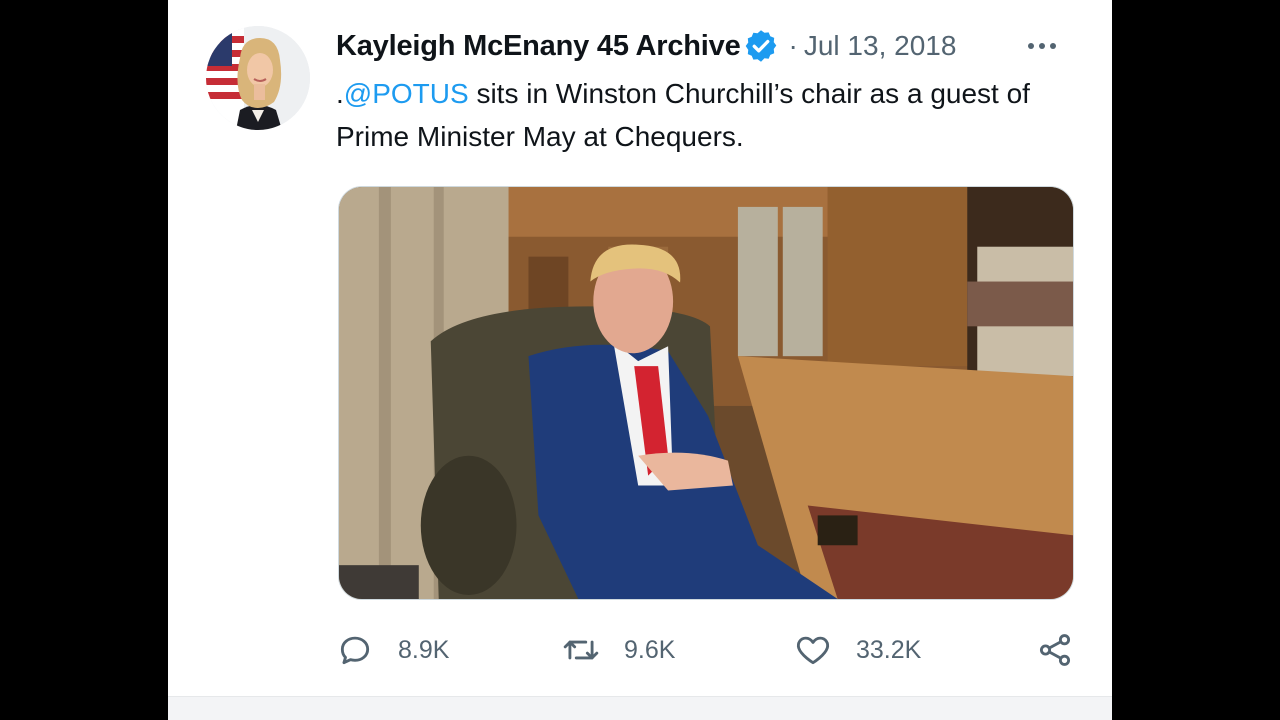  I want to click on avatar, so click(258, 78).